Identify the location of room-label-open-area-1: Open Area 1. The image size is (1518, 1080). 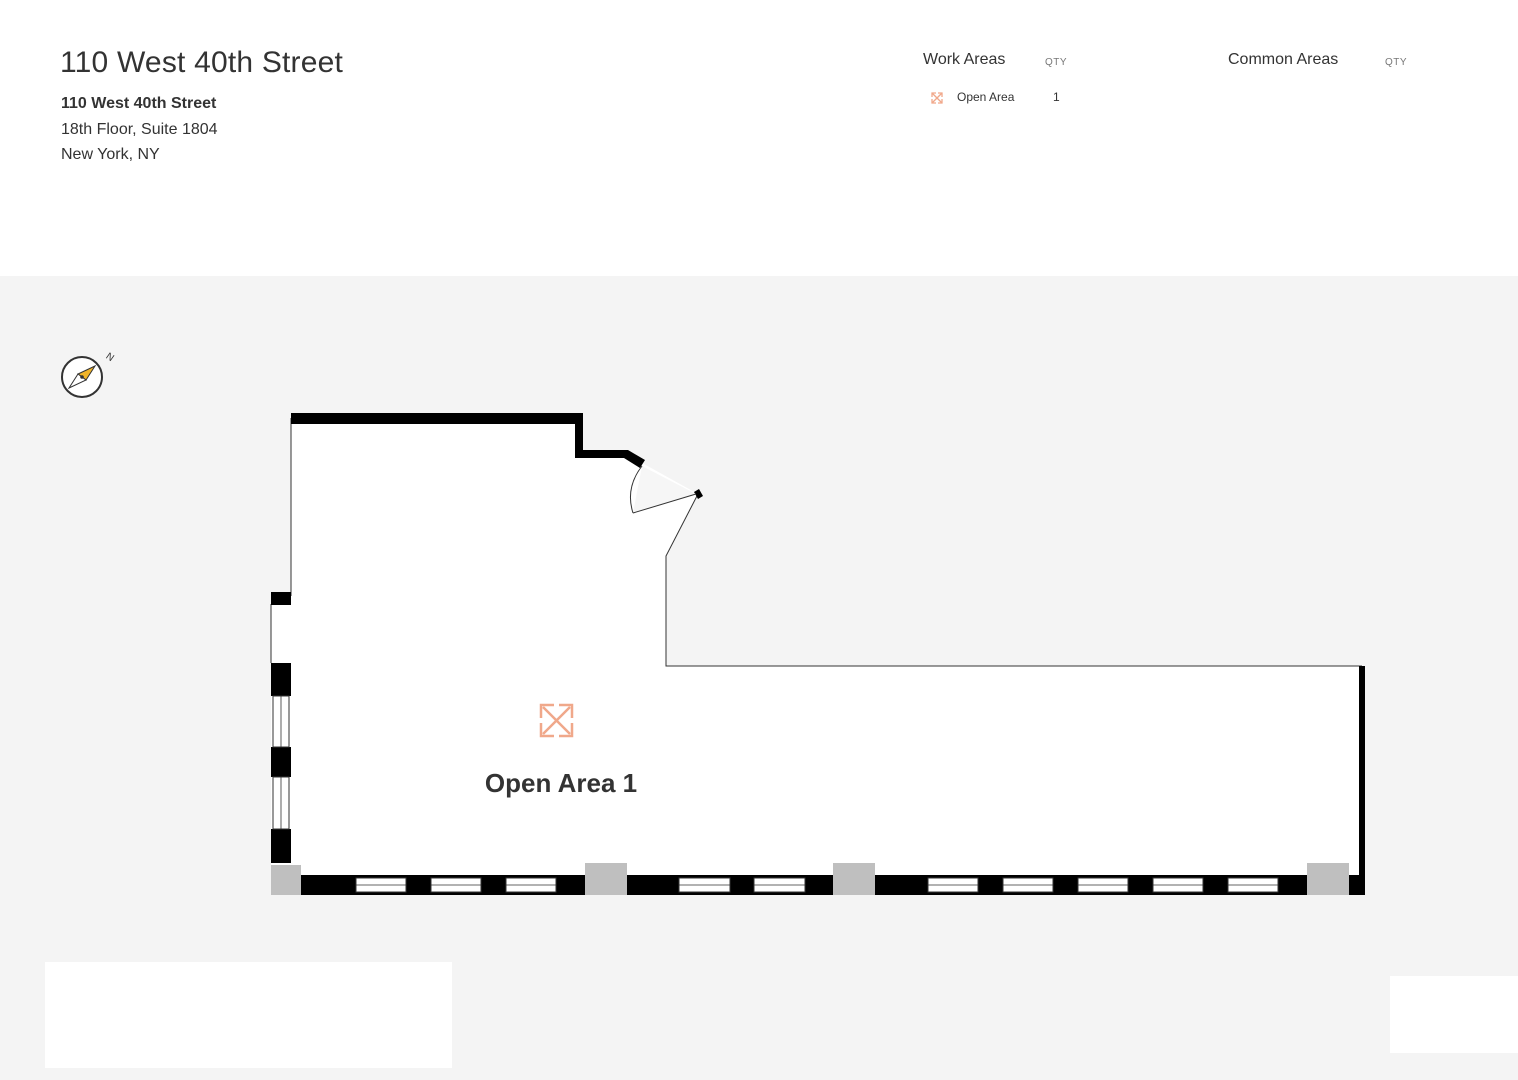
(561, 783).